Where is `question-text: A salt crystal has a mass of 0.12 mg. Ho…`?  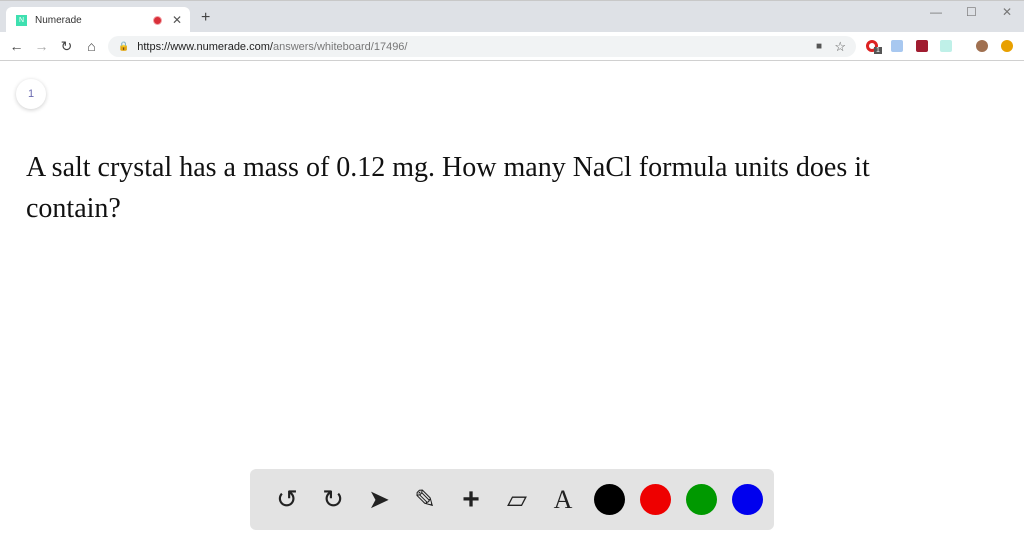 question-text: A salt crystal has a mass of 0.12 mg. Ho… is located at coordinates (448, 188).